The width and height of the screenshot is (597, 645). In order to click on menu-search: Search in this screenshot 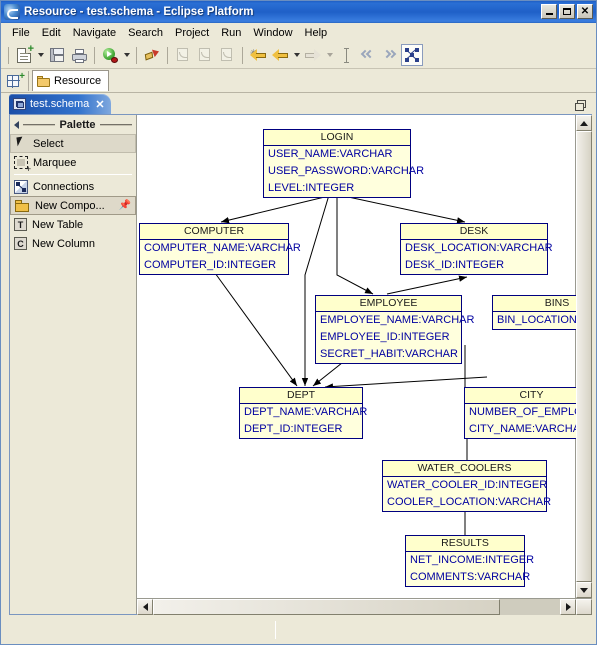, I will do `click(145, 33)`.